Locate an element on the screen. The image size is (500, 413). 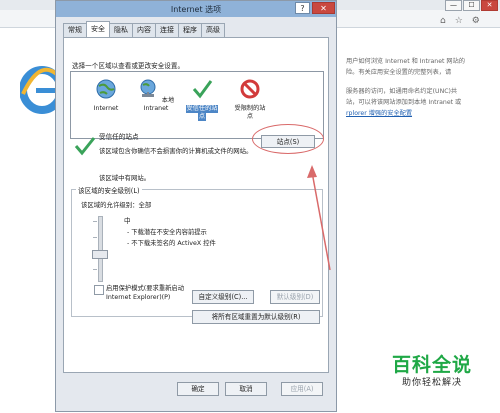
zone-description: 该区域包含你确信不会损害你的计算机或文件的网站。 is located at coordinates (176, 151).